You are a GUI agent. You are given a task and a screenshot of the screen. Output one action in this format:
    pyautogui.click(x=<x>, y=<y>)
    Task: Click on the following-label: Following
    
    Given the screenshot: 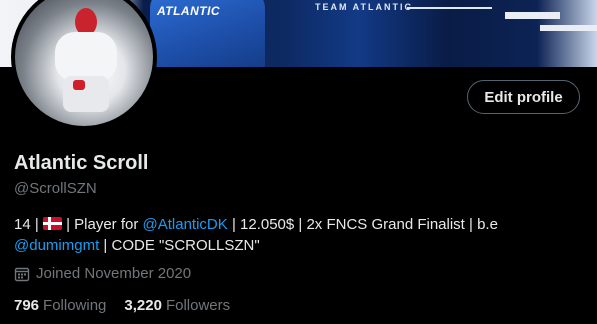 What is the action you would take?
    pyautogui.click(x=75, y=305)
    